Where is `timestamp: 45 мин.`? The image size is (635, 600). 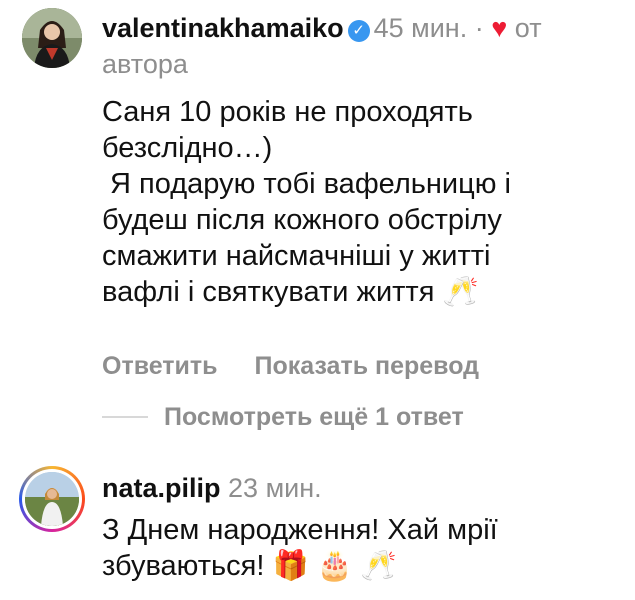
timestamp: 45 мин. is located at coordinates (420, 28).